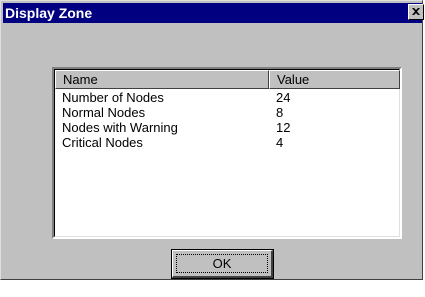 This screenshot has height=297, width=425. I want to click on column-header-name: Name, so click(162, 79).